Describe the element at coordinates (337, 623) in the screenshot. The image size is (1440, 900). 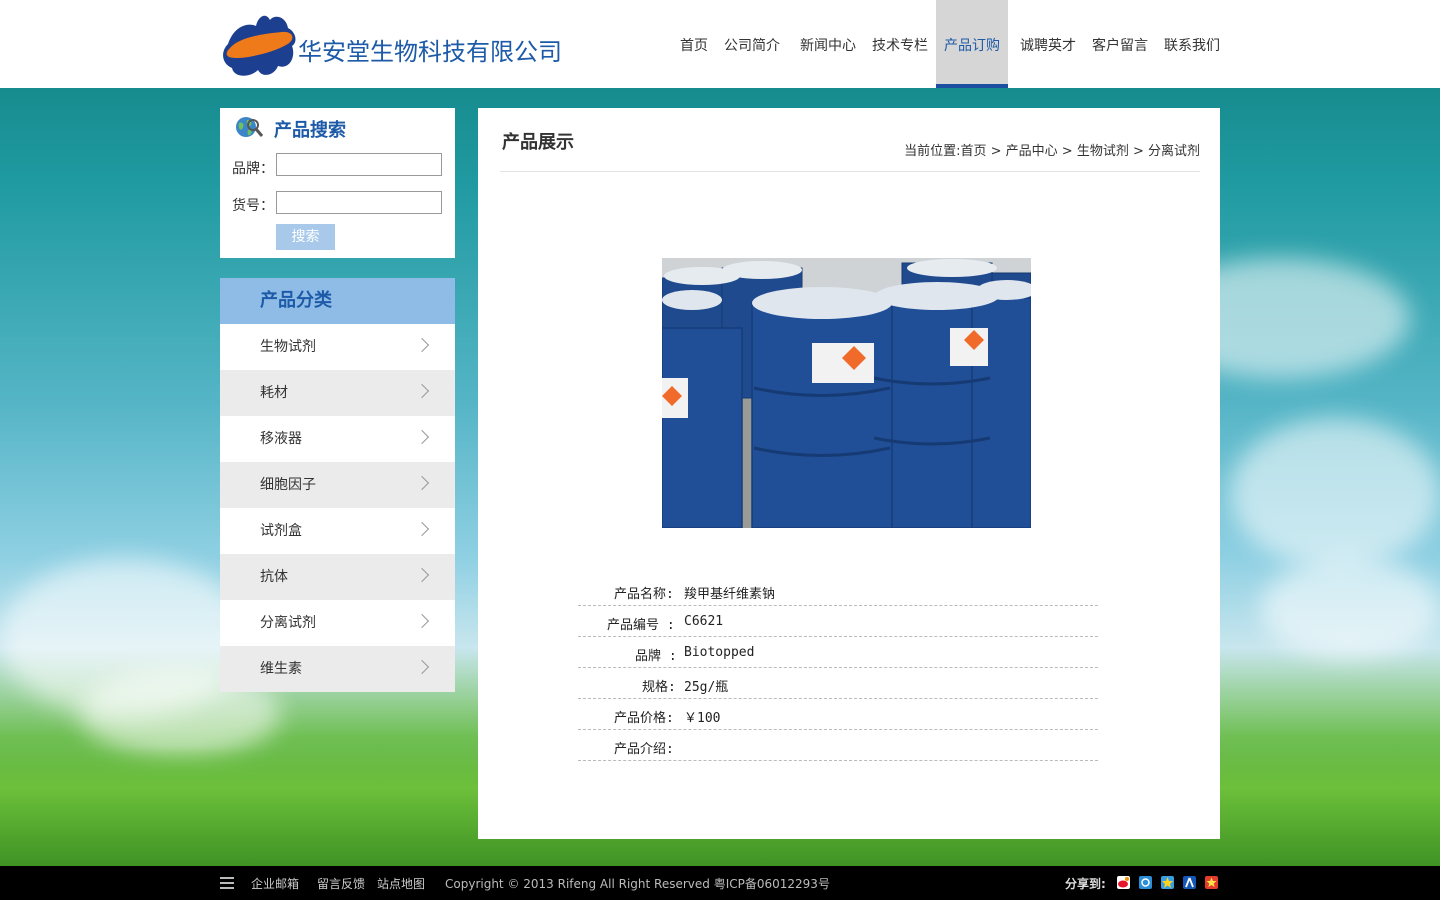
I see `category-item-separation-reagents: 分离试剂` at that location.